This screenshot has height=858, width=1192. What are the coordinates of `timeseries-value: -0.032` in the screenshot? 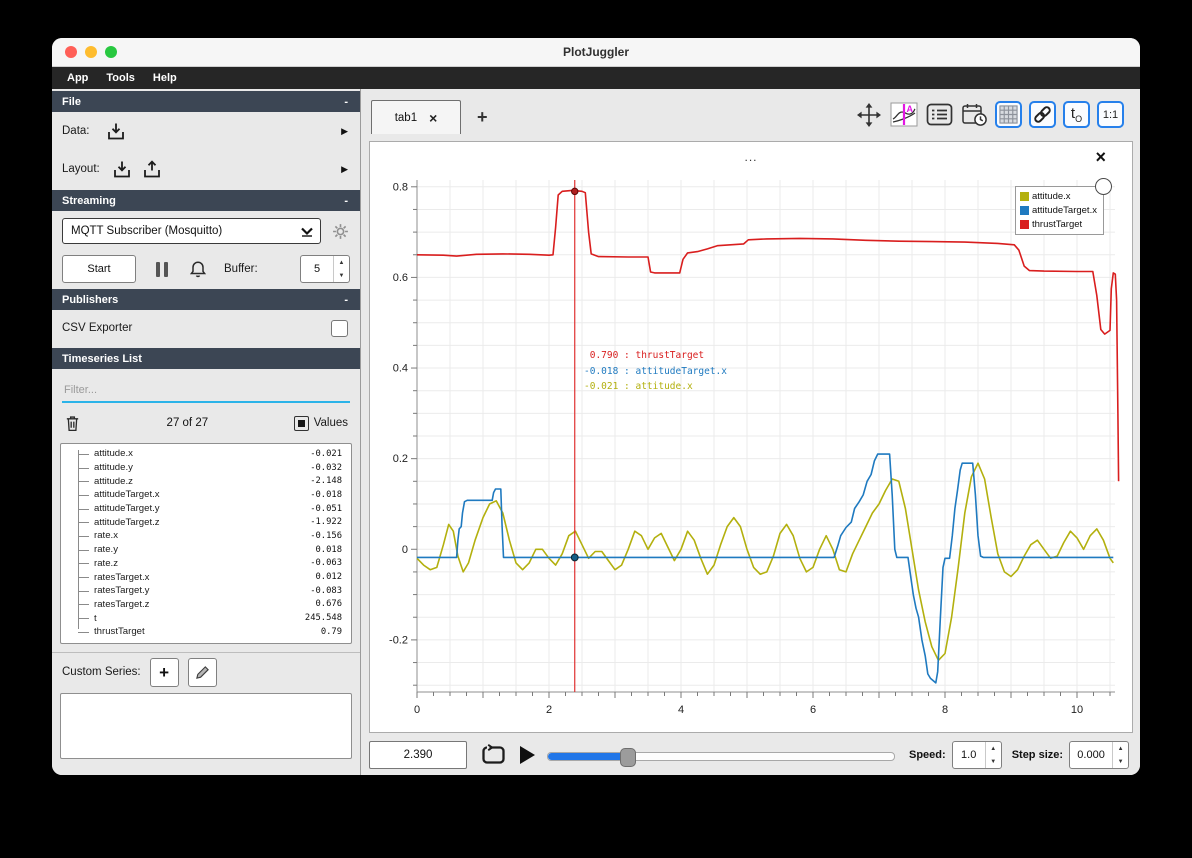 It's located at (326, 467).